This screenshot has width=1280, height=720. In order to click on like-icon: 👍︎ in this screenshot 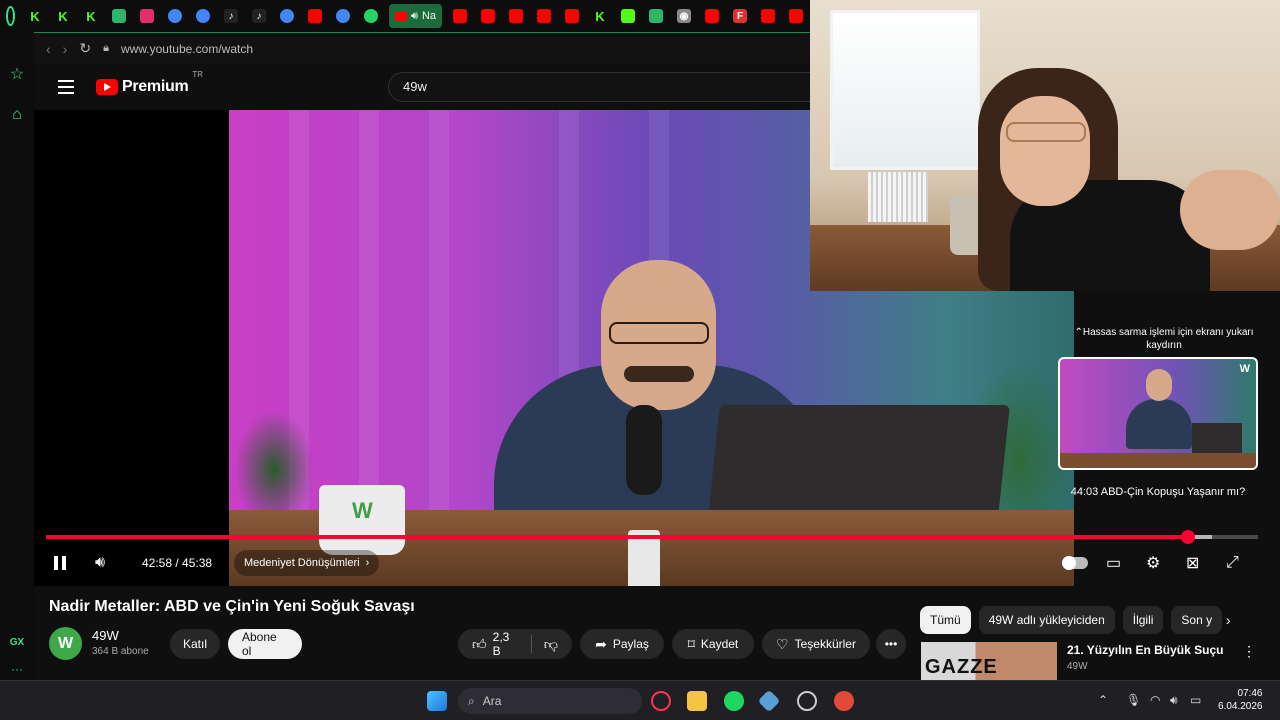, I will do `click(479, 644)`.